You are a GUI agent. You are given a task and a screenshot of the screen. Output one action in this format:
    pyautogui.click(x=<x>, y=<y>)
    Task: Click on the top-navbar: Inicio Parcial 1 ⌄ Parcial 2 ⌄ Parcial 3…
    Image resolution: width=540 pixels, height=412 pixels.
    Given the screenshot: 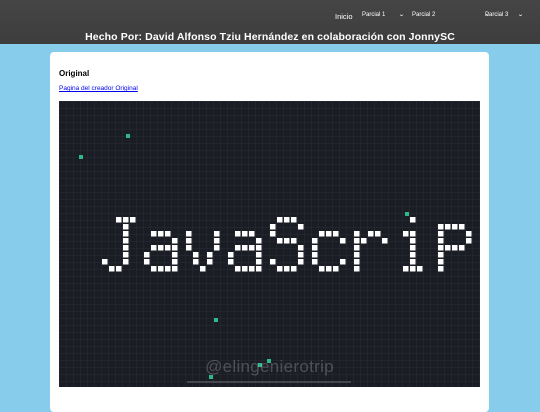 What is the action you would take?
    pyautogui.click(x=270, y=22)
    